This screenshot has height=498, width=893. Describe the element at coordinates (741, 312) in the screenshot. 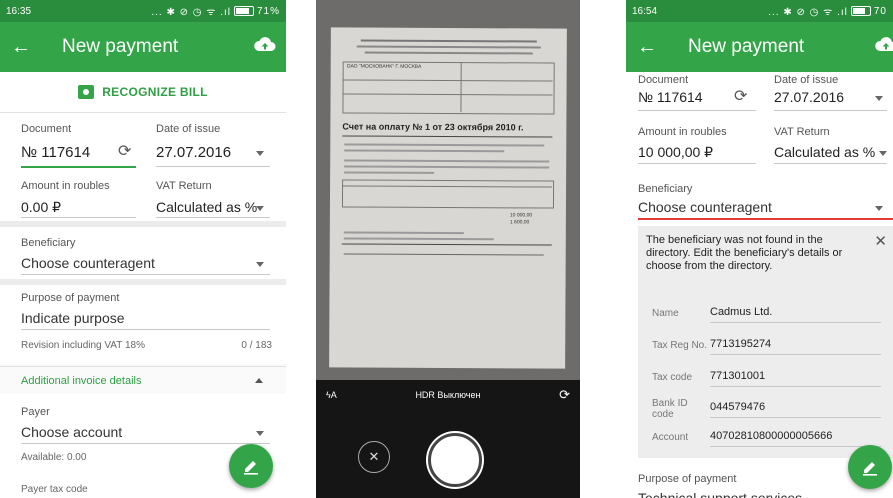

I see `name-input: Cadmus Ltd.` at that location.